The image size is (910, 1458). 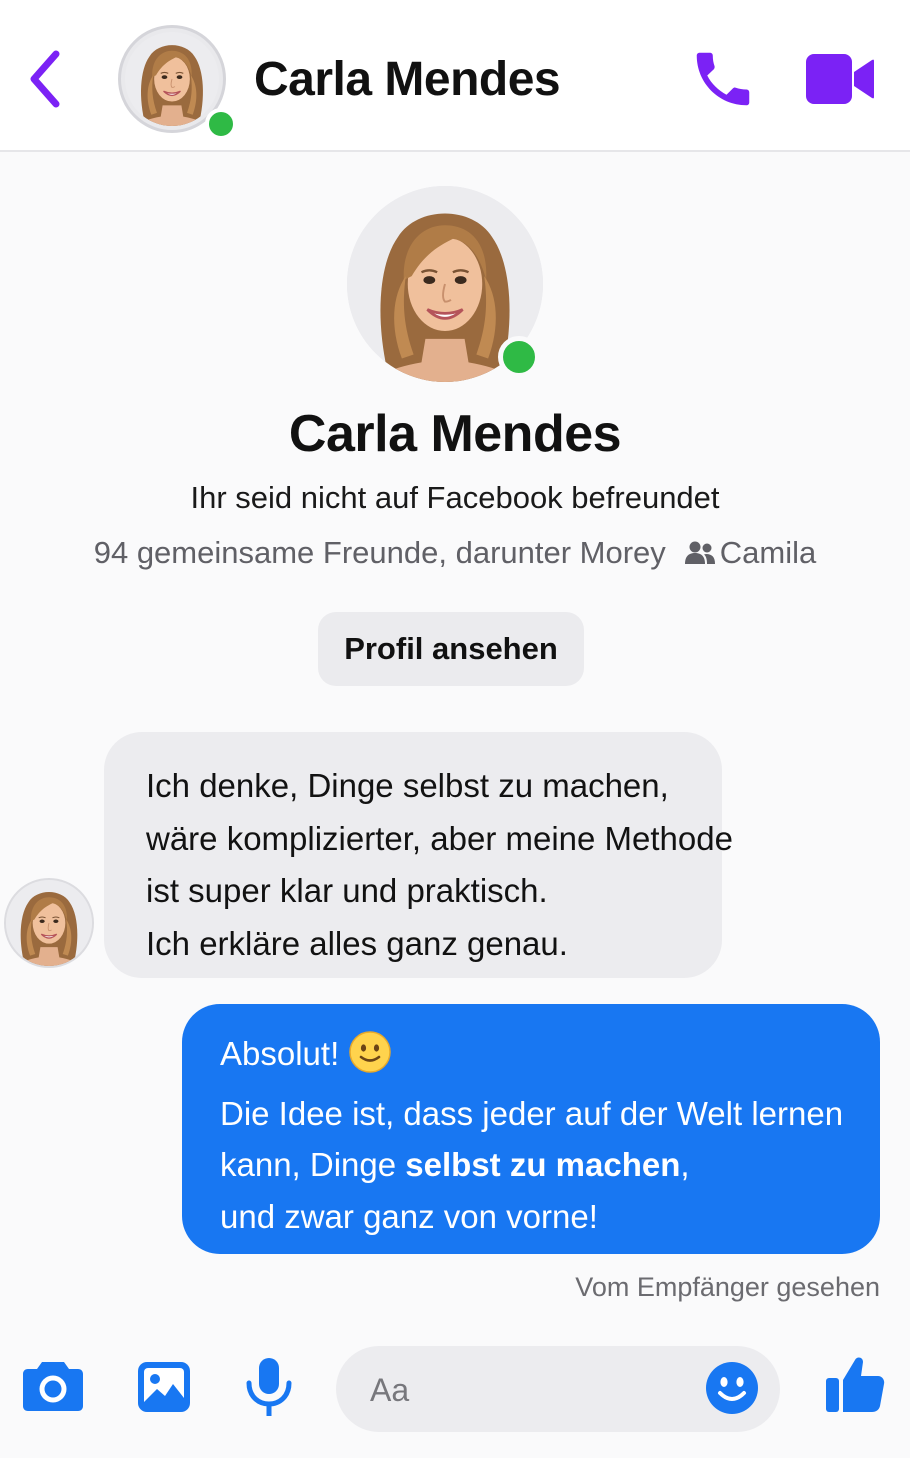 What do you see at coordinates (451, 649) in the screenshot?
I see `view-profile-button: Profil ansehen` at bounding box center [451, 649].